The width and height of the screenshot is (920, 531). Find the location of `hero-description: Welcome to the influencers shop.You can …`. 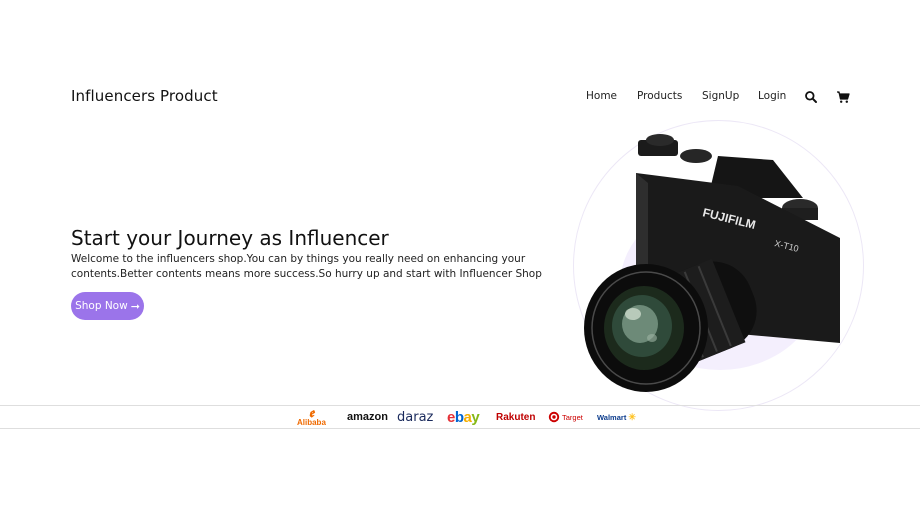

hero-description: Welcome to the influencers shop.You can … is located at coordinates (306, 266).